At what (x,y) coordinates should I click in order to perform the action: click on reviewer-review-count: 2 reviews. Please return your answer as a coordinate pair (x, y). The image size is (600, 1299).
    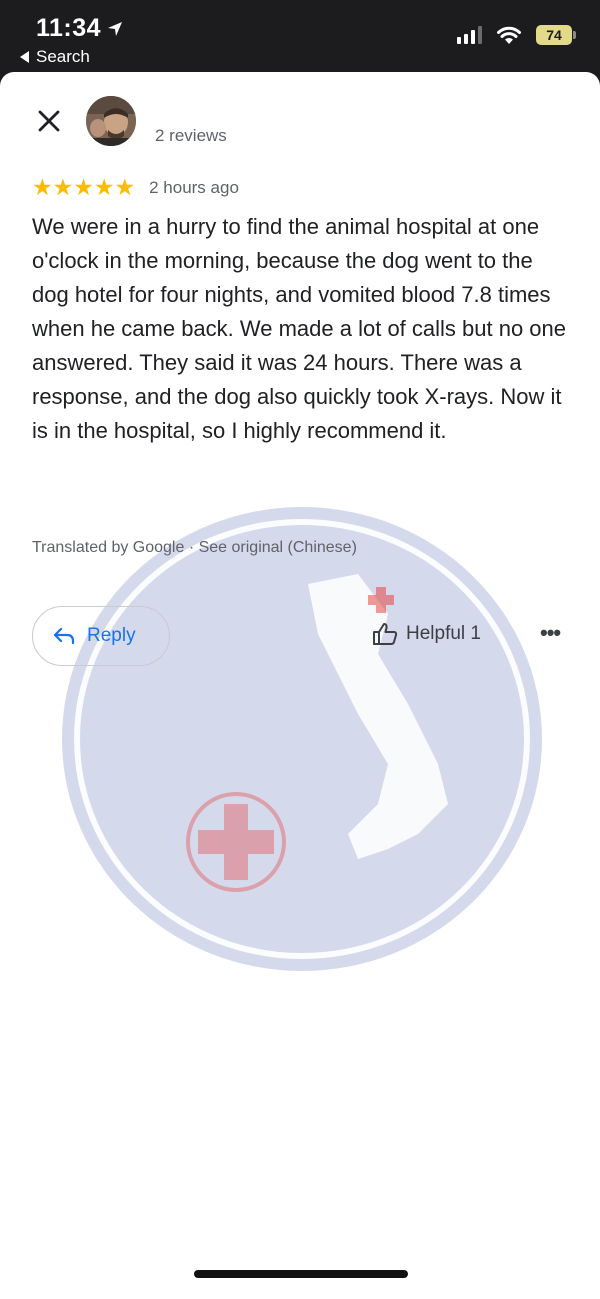
    Looking at the image, I should click on (191, 135).